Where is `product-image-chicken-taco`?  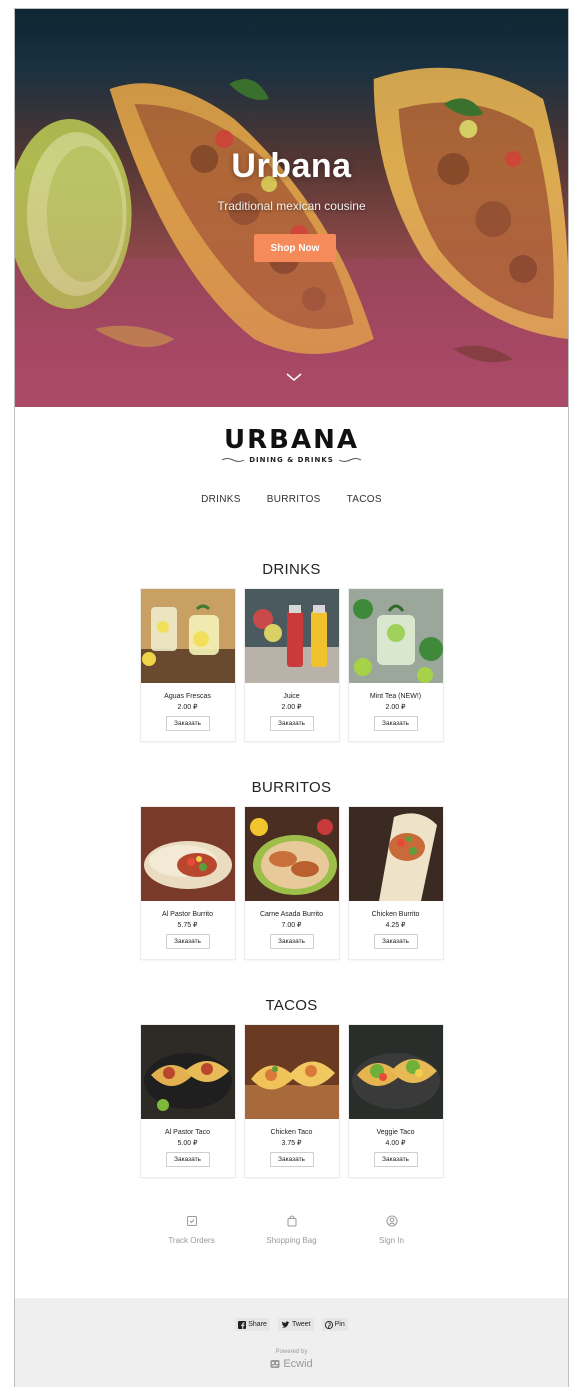
product-image-chicken-taco is located at coordinates (291, 1072).